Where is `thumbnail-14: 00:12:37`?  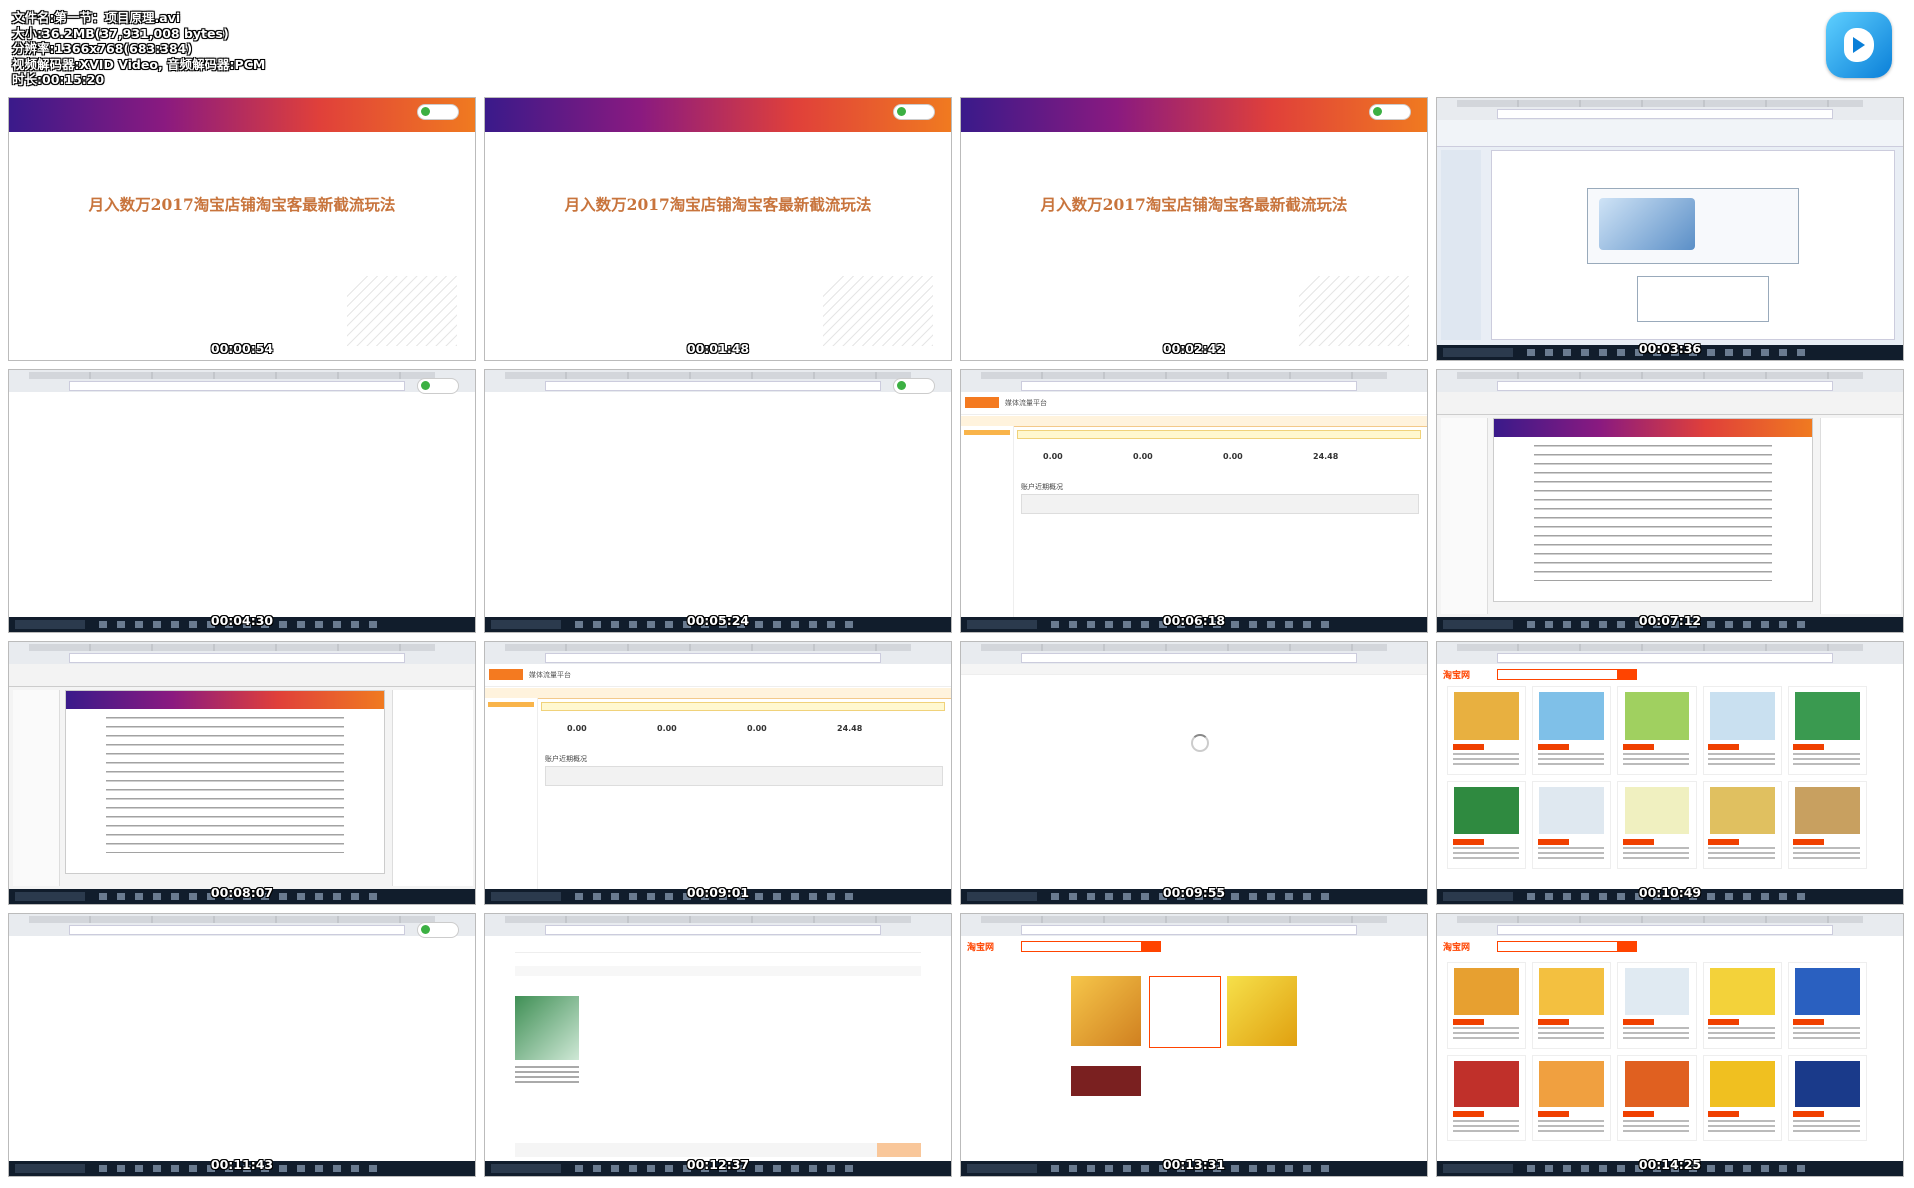 thumbnail-14: 00:12:37 is located at coordinates (718, 1045).